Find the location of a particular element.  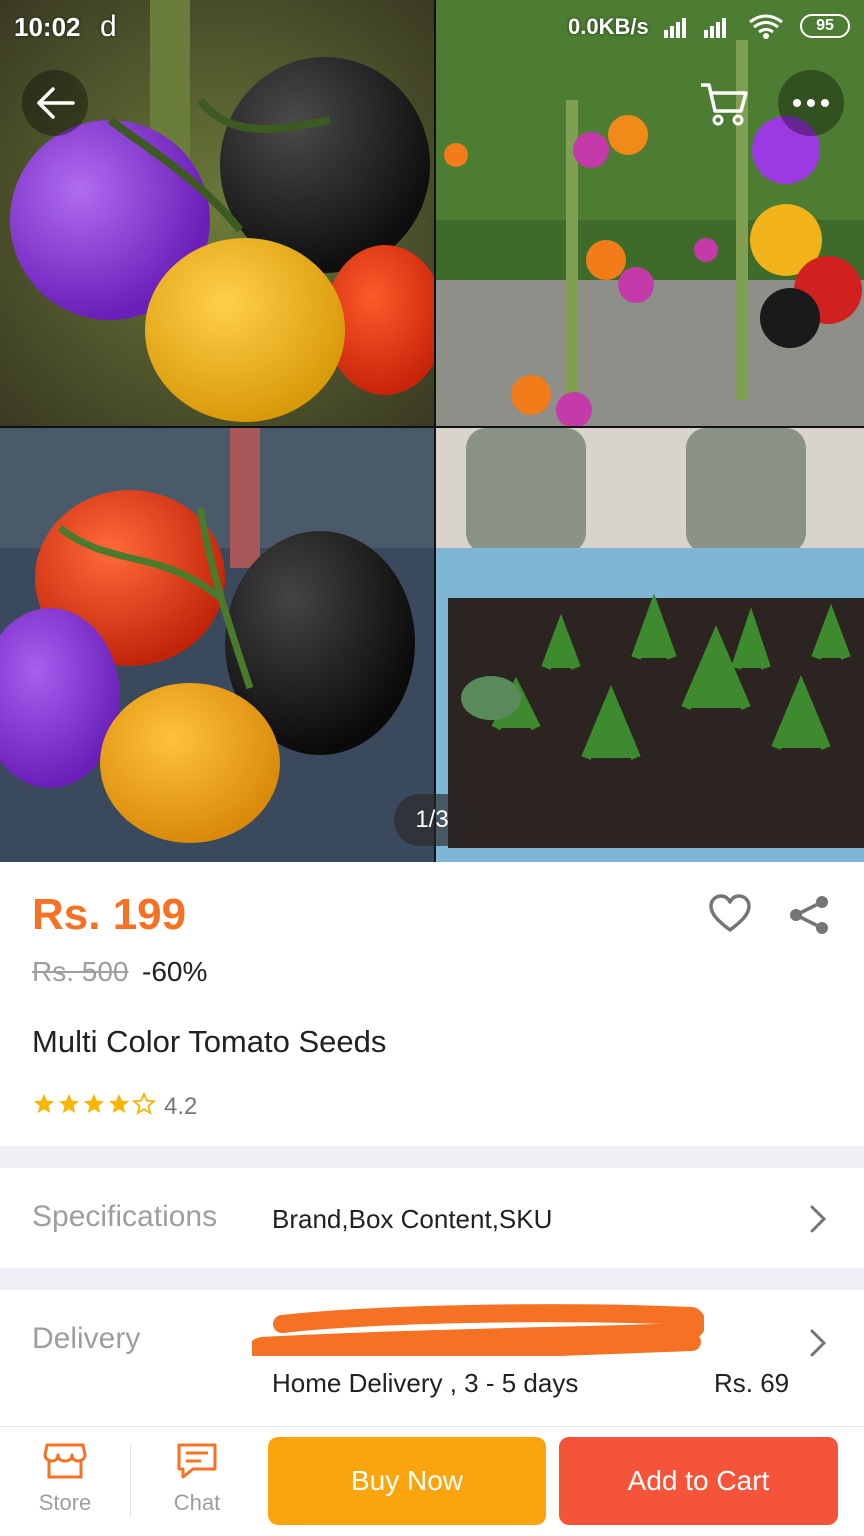

bottom-action-bar: Store Chat Buy Now Add to Cart is located at coordinates (432, 1481).